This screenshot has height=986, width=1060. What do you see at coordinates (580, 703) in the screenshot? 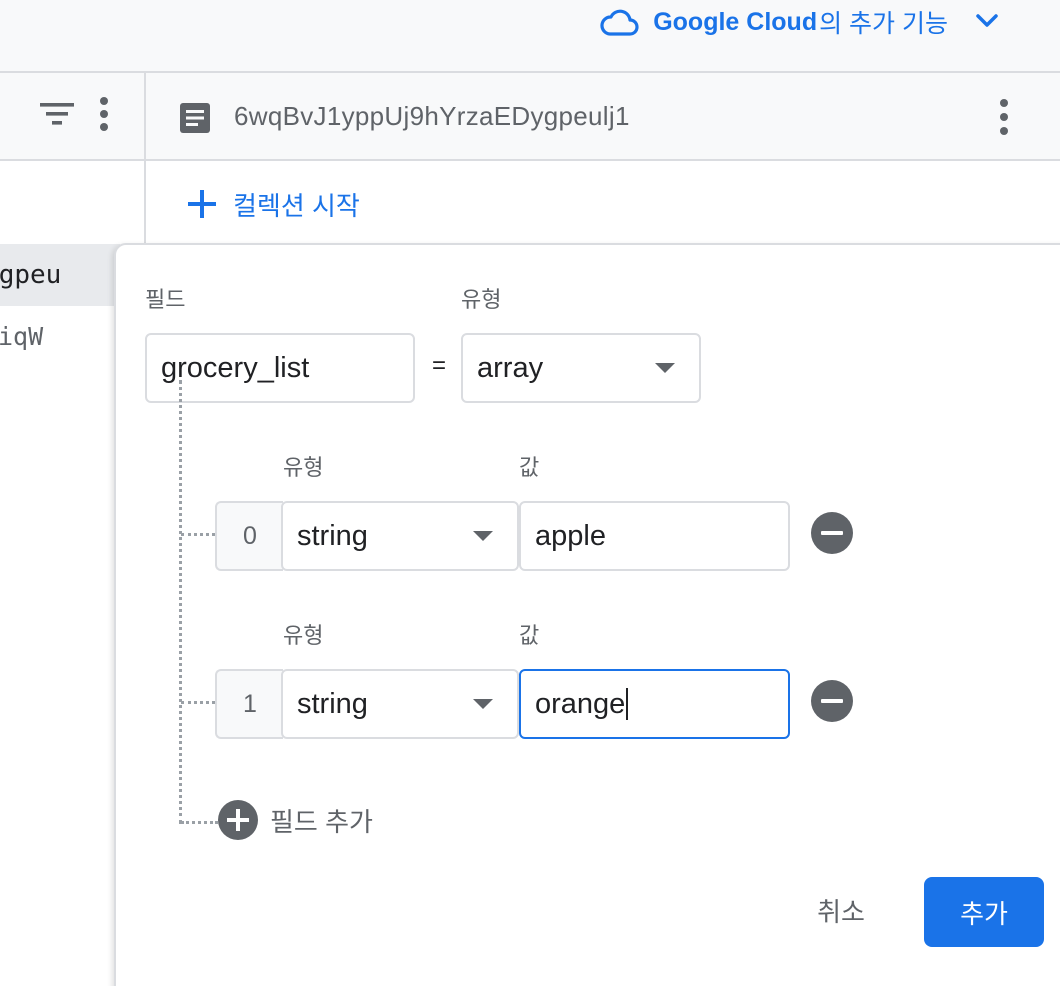
I see `element-value-text: orange` at bounding box center [580, 703].